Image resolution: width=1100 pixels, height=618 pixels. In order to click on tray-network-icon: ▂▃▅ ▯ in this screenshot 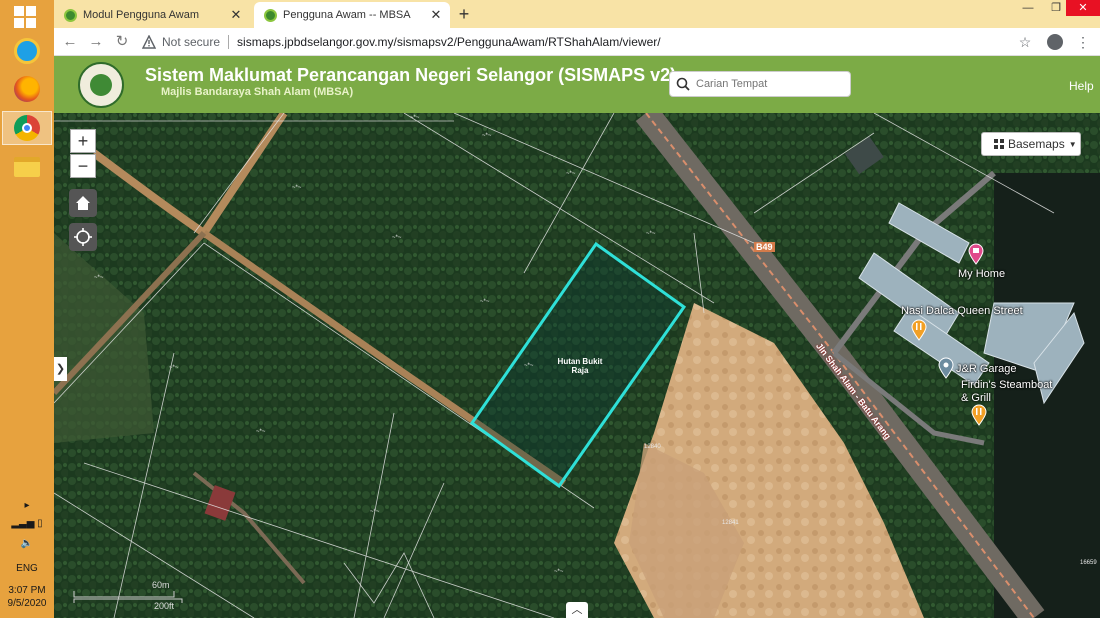, I will do `click(27, 523)`.